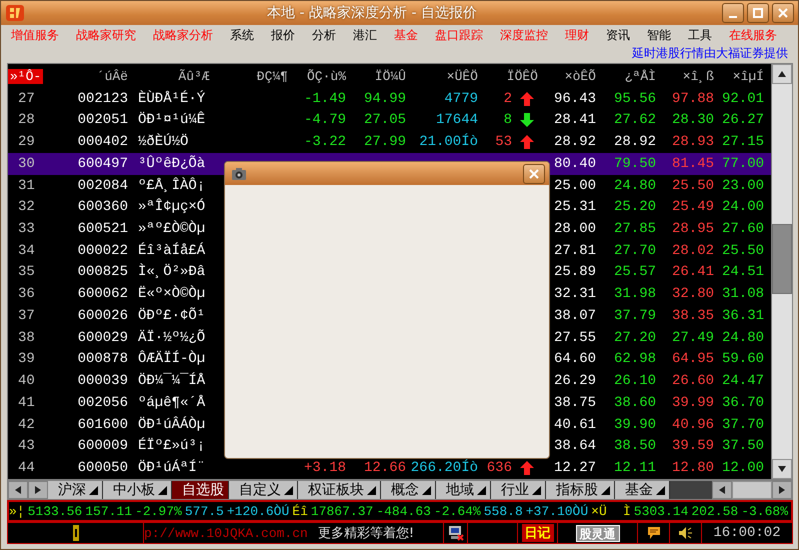  What do you see at coordinates (55, 511) in the screenshot?
I see `index-quote: 5133.56` at bounding box center [55, 511].